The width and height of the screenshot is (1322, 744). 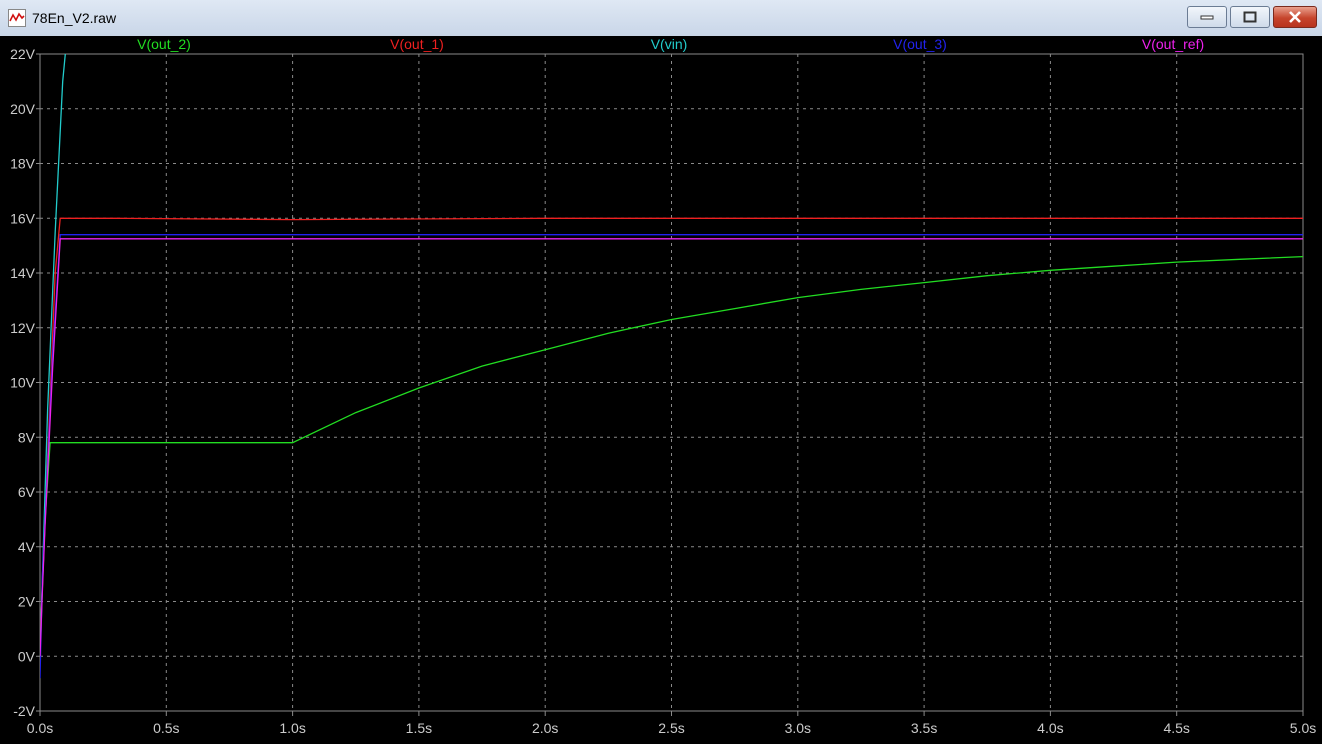 What do you see at coordinates (419, 728) in the screenshot?
I see `x-tick-label: 1.5s` at bounding box center [419, 728].